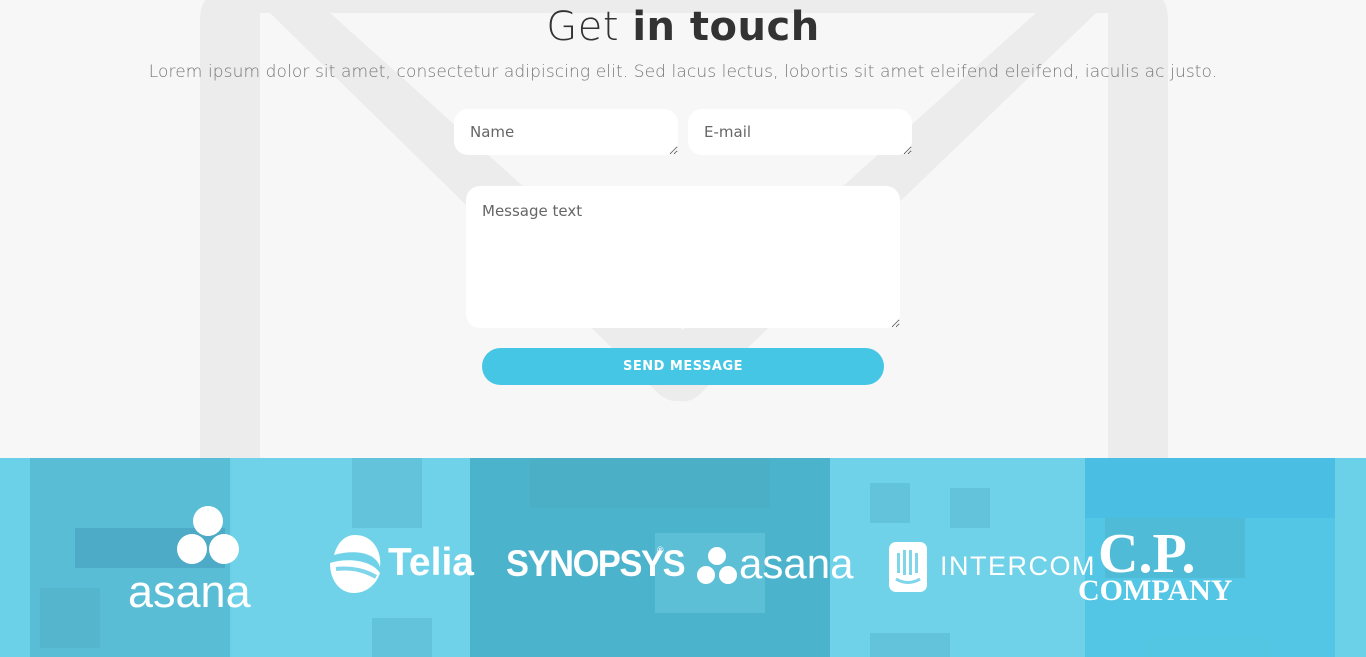 The image size is (1366, 657). I want to click on partner-logo-telia: Telia, so click(401, 565).